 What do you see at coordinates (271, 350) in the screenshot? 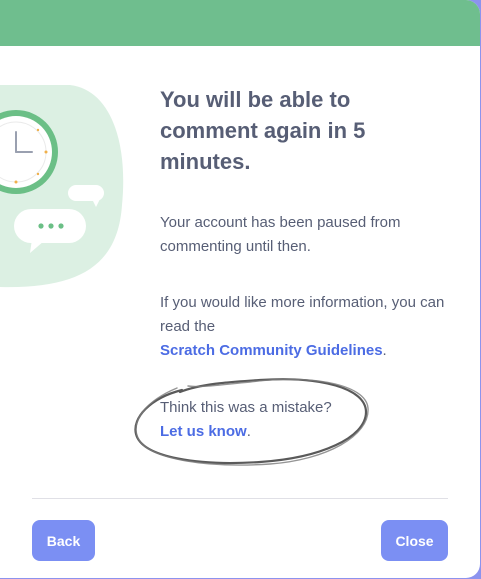
I see `community-guidelines-link: Scratch Community Guidelines` at bounding box center [271, 350].